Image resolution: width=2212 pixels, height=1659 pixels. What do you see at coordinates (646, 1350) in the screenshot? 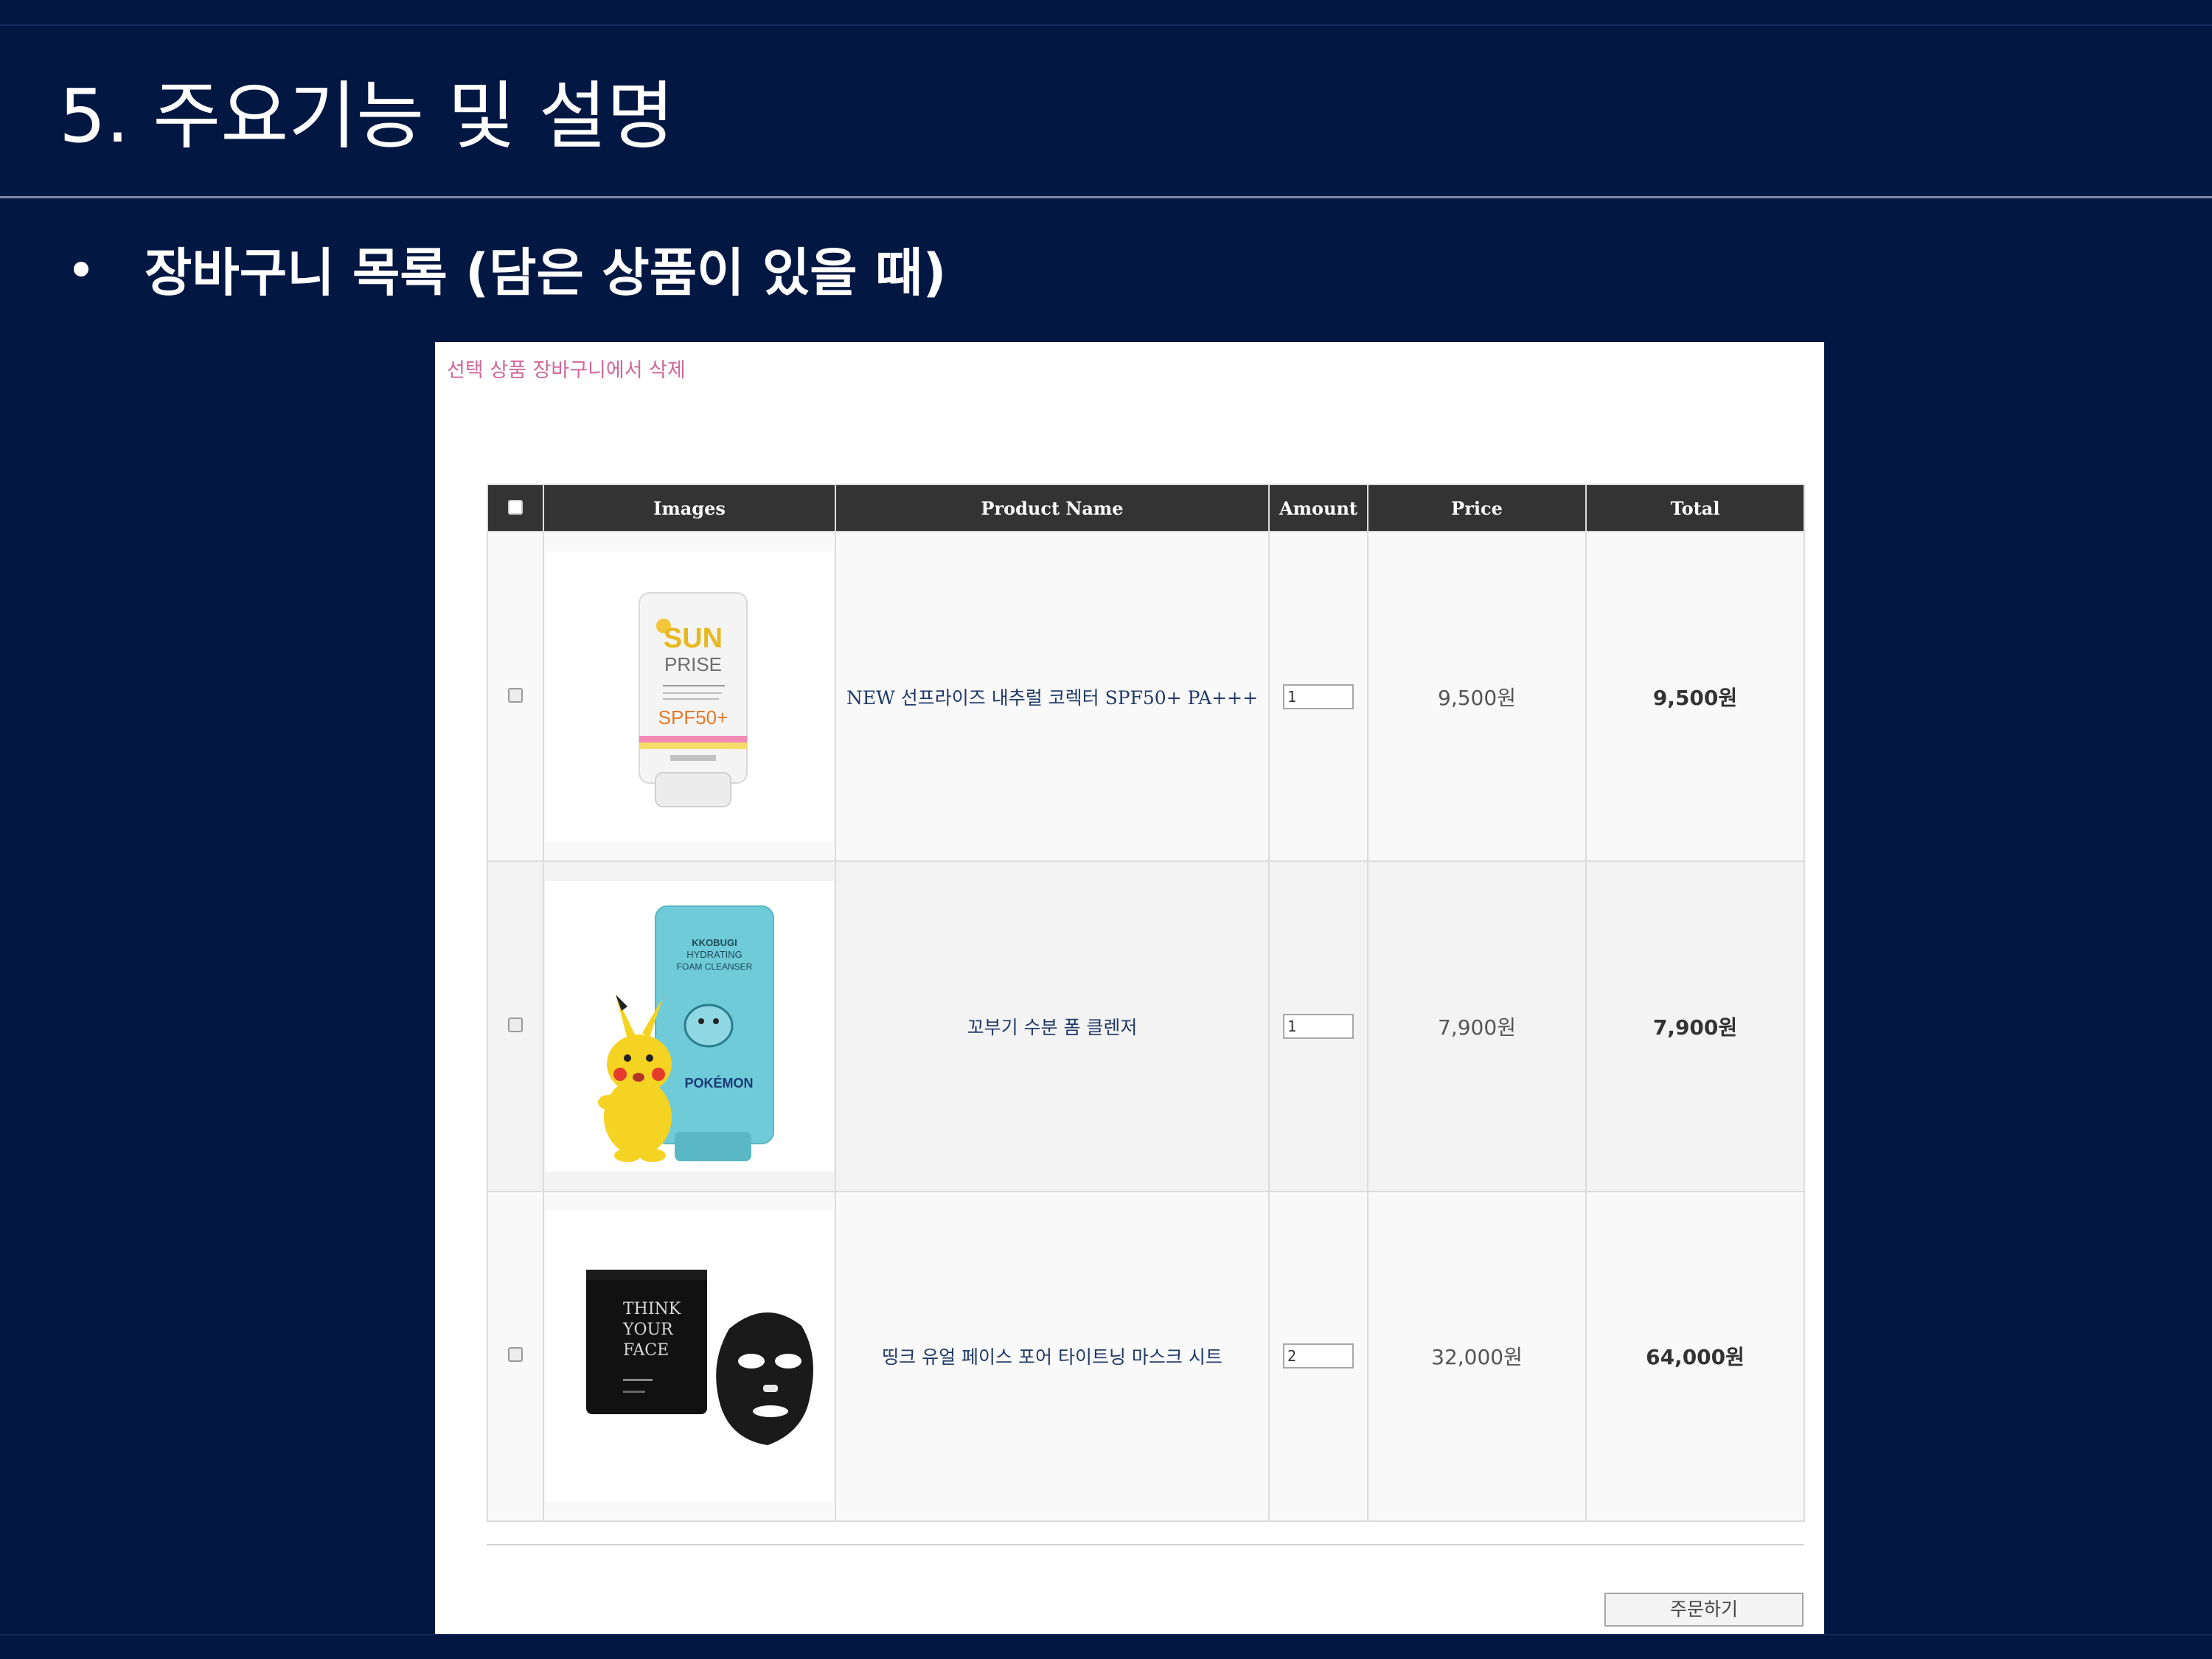
I see `svg-text: FACE` at bounding box center [646, 1350].